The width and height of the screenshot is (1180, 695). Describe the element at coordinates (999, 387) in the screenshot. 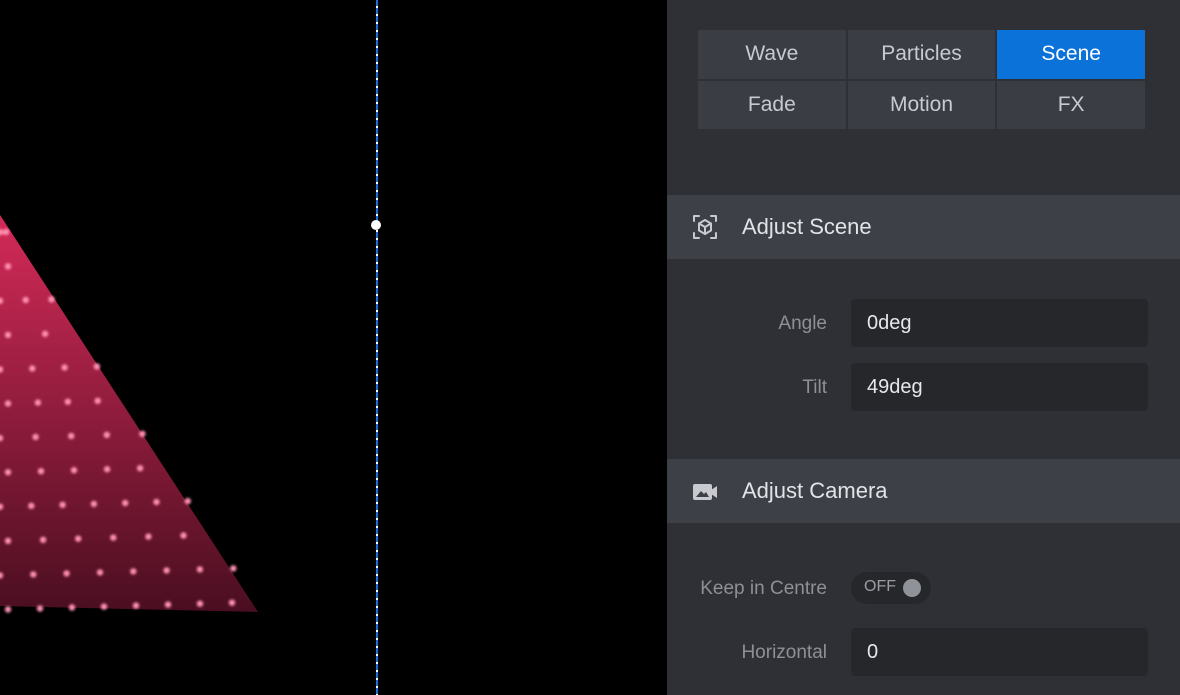

I see `tilt-input: 49deg` at that location.